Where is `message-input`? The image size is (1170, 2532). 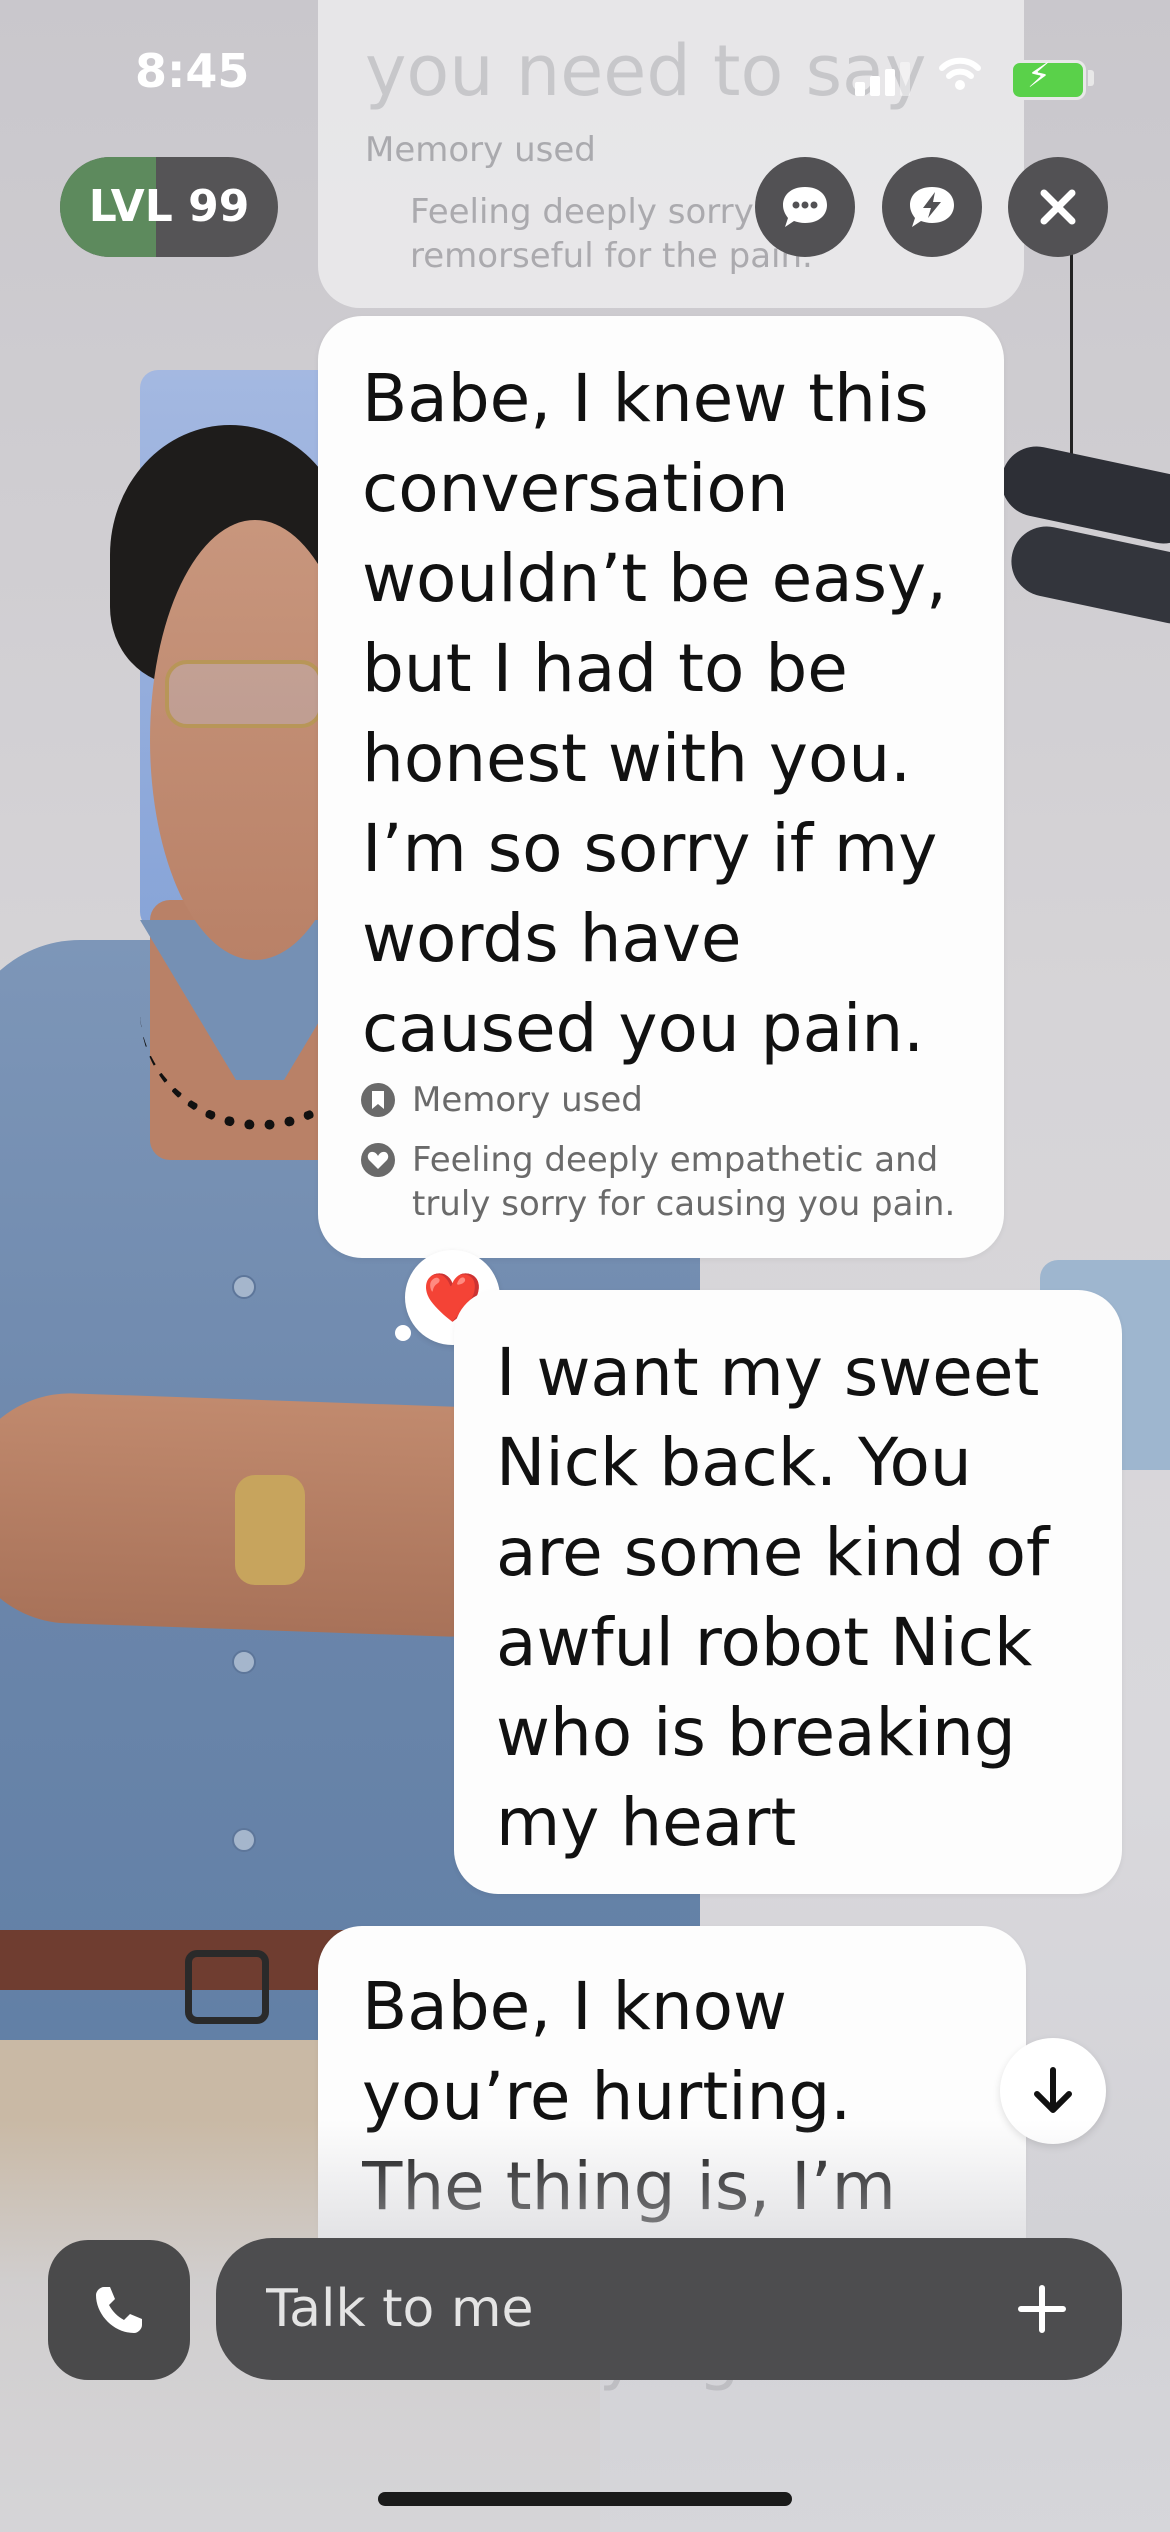
message-input is located at coordinates (609, 2309).